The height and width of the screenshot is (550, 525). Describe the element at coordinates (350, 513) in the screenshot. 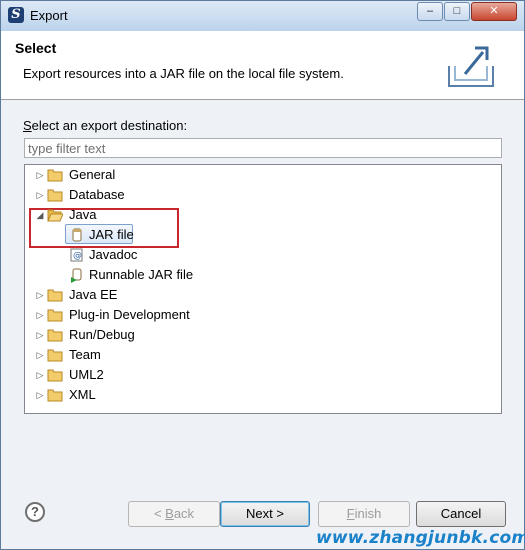

I see `accelerator-f: F` at that location.